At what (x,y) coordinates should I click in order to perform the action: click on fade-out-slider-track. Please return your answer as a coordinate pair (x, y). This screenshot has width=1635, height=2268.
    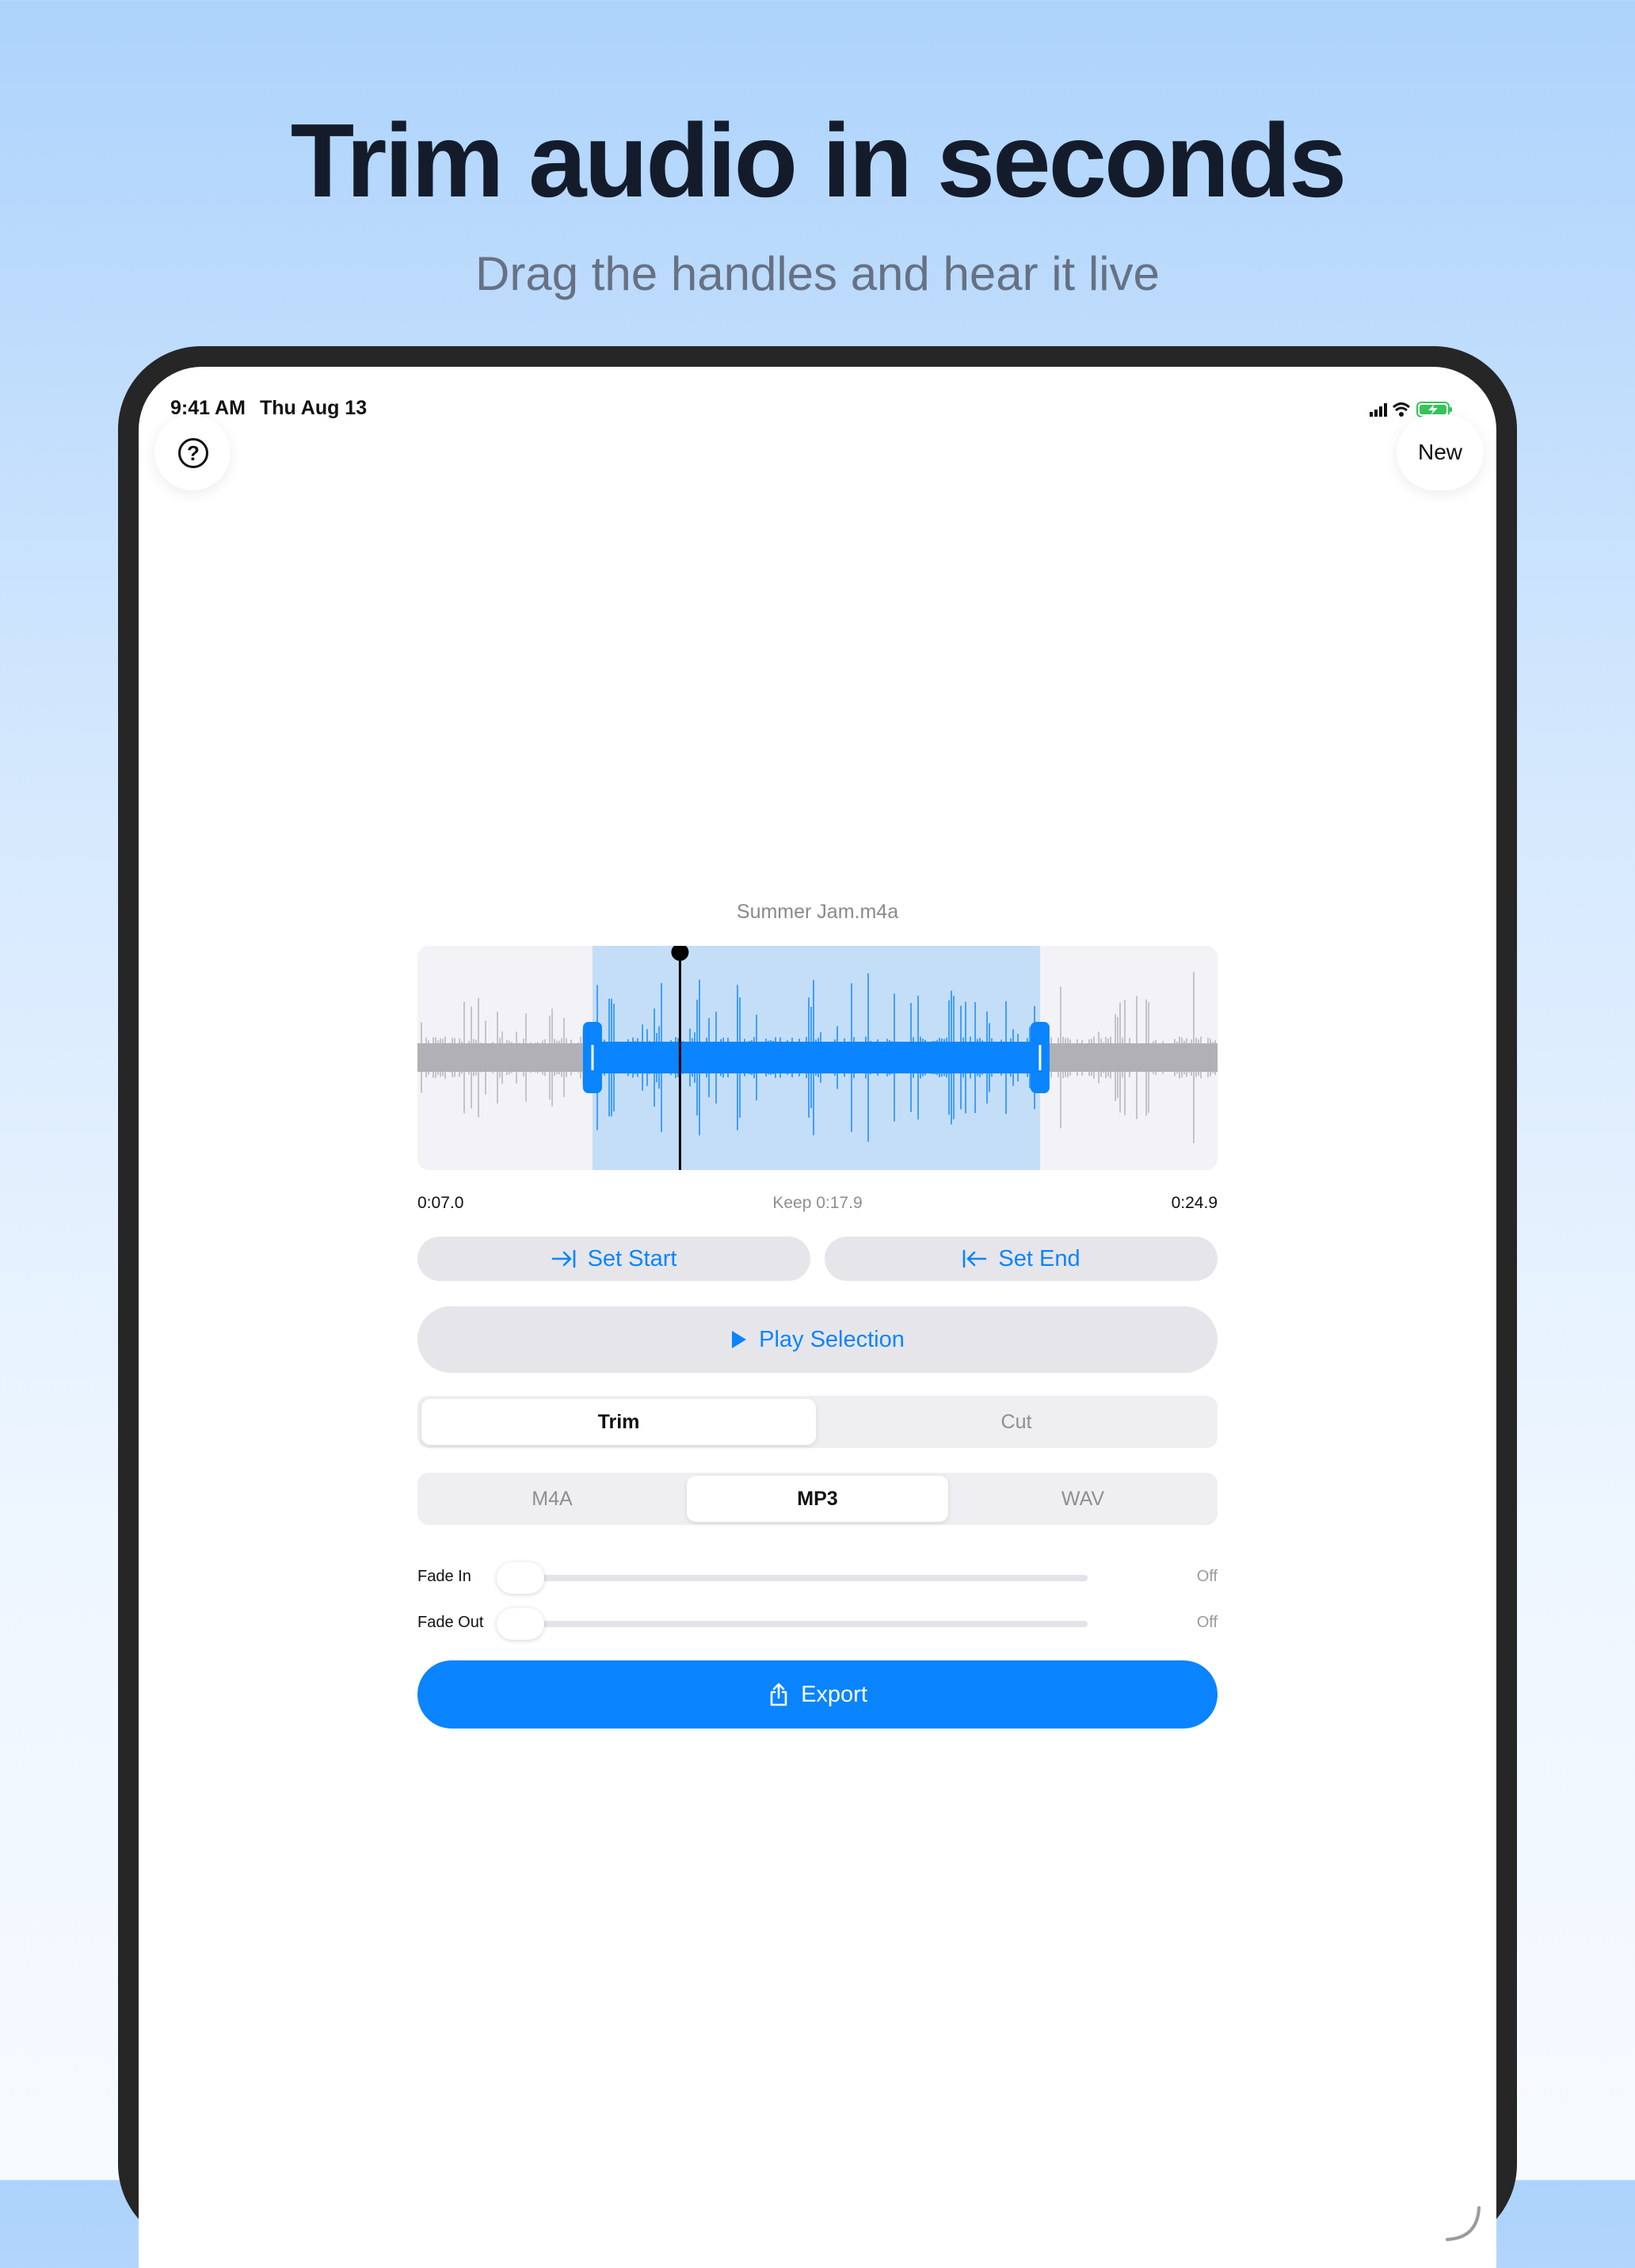
    Looking at the image, I should click on (803, 1624).